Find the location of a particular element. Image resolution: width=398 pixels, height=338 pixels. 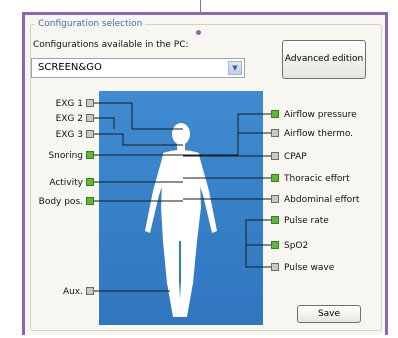

sensor-checkbox-abdominal-effort is located at coordinates (275, 199).